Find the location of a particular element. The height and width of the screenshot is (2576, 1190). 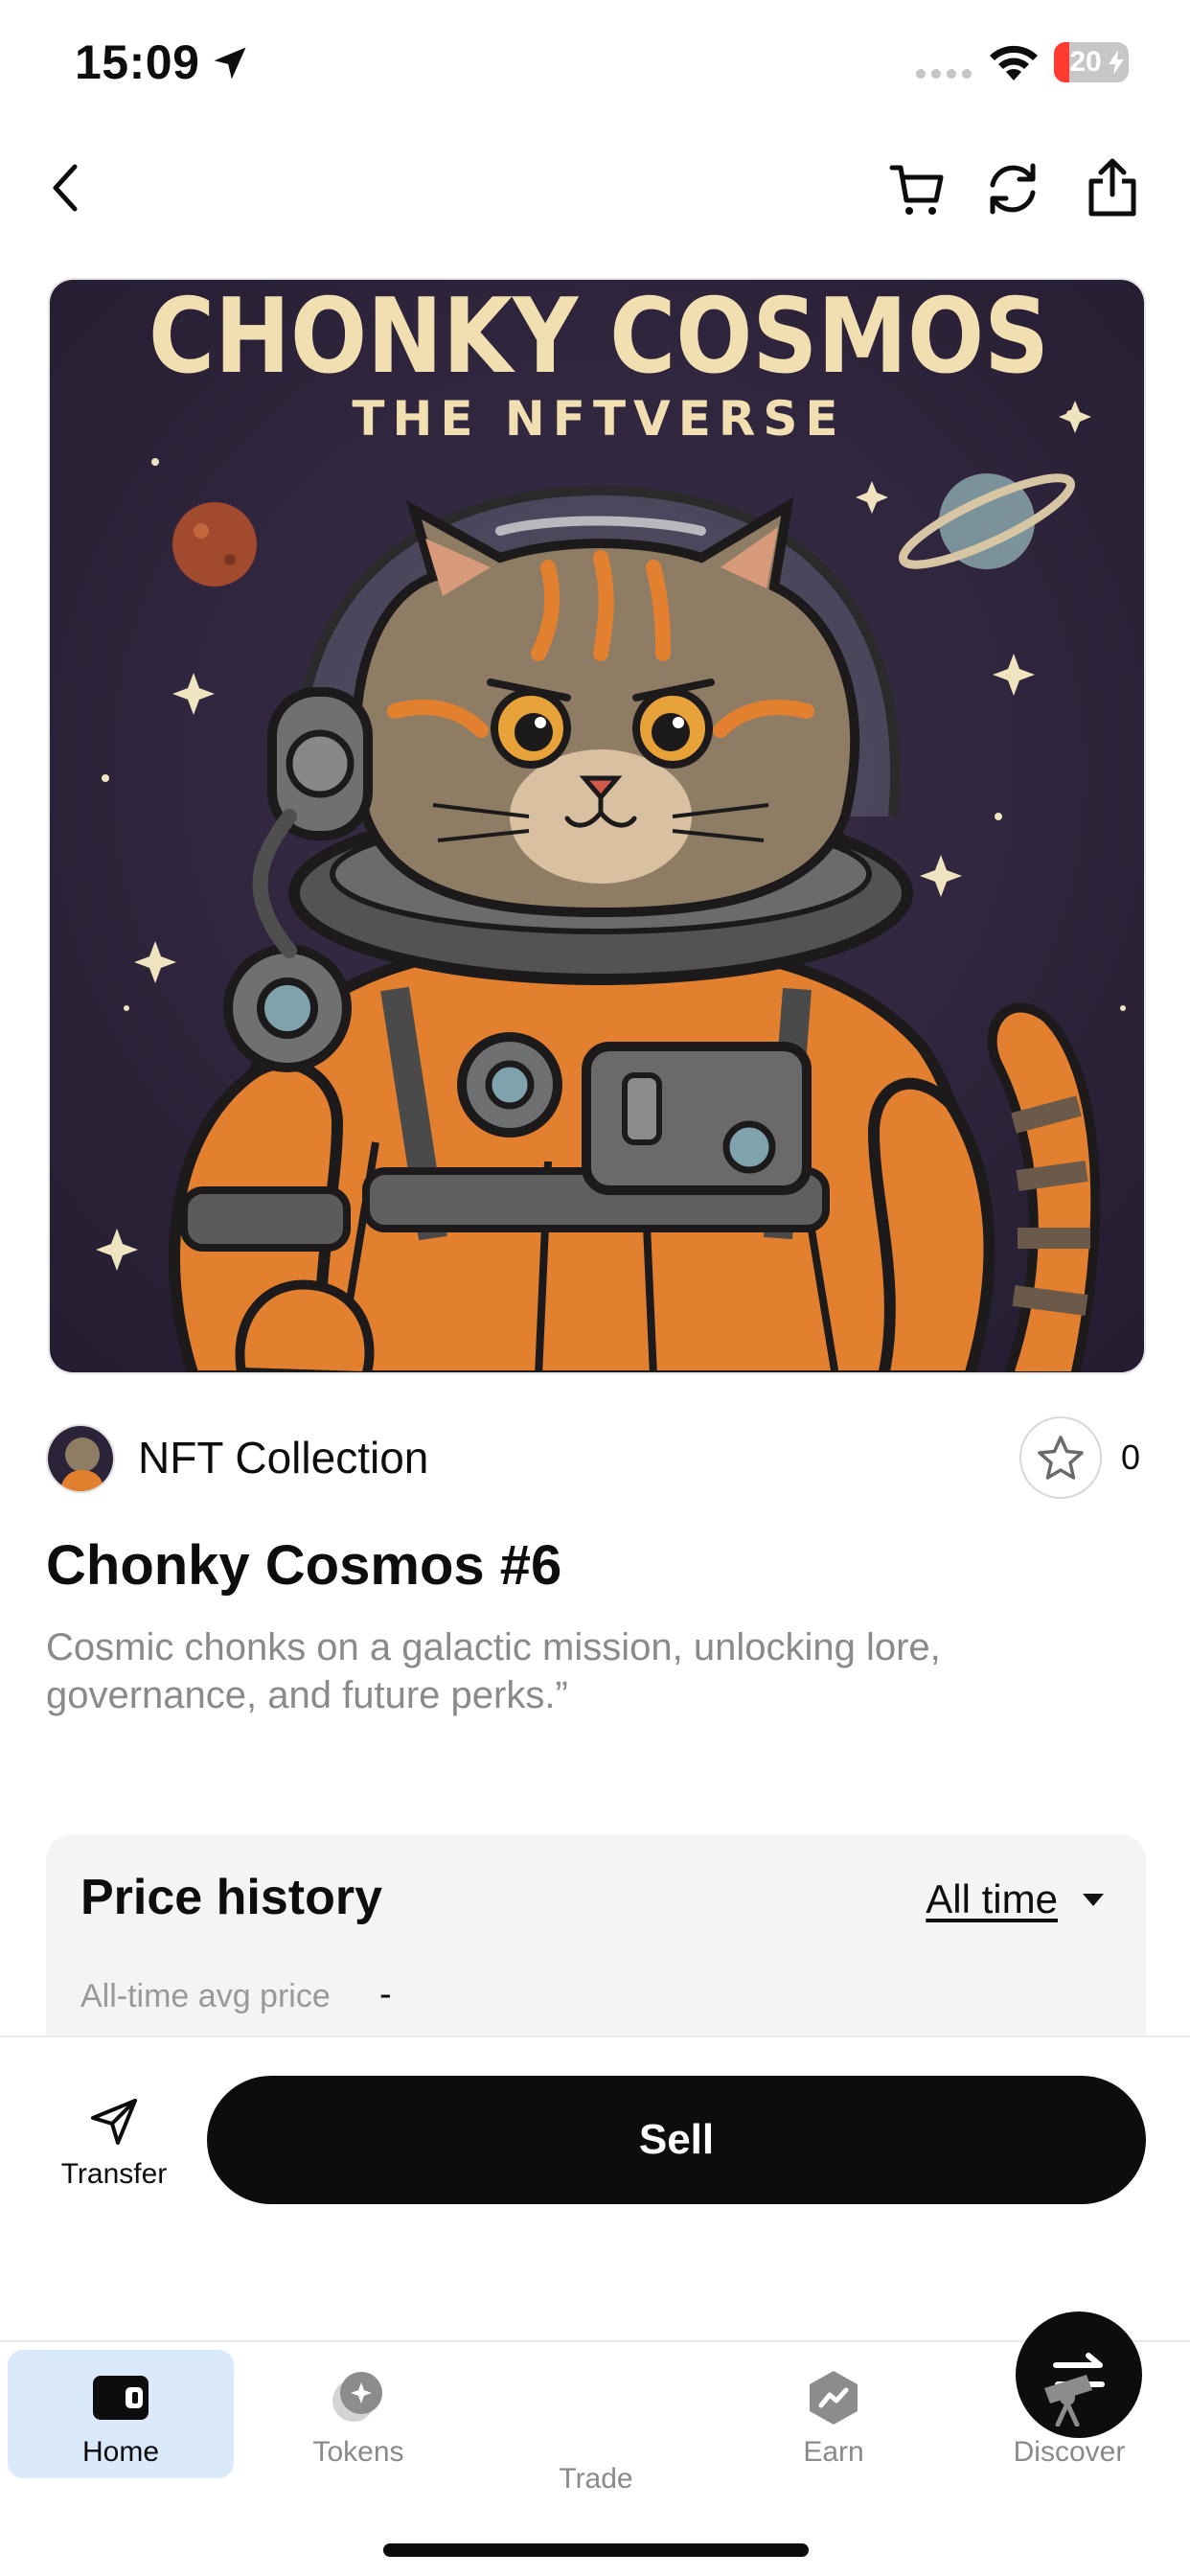

collection-avatar-image is located at coordinates (81, 1458).